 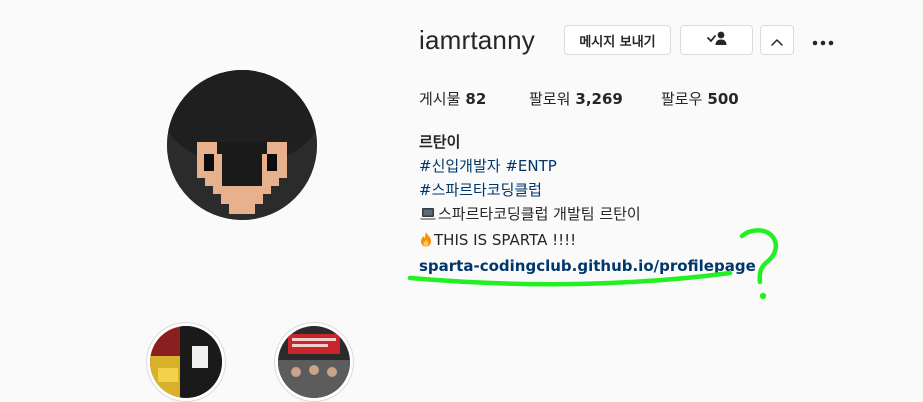 I want to click on posts-count: 82, so click(x=476, y=99).